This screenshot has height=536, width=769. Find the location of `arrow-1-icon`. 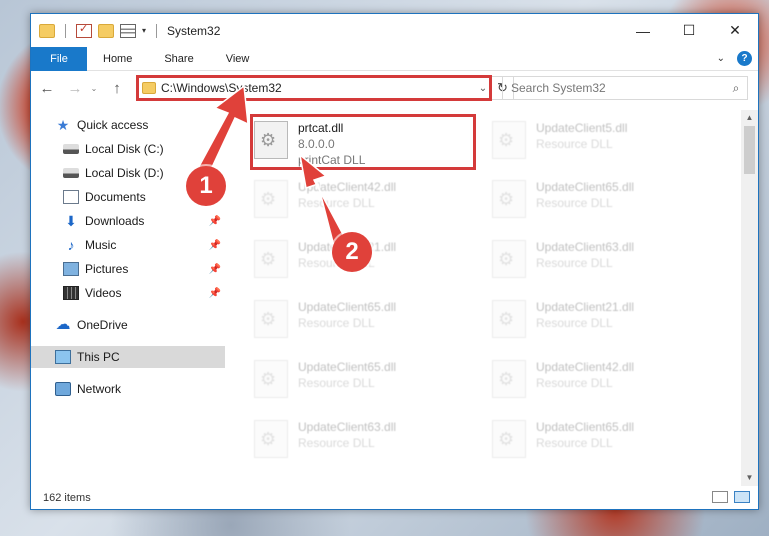

arrow-1-icon is located at coordinates (221, 130).